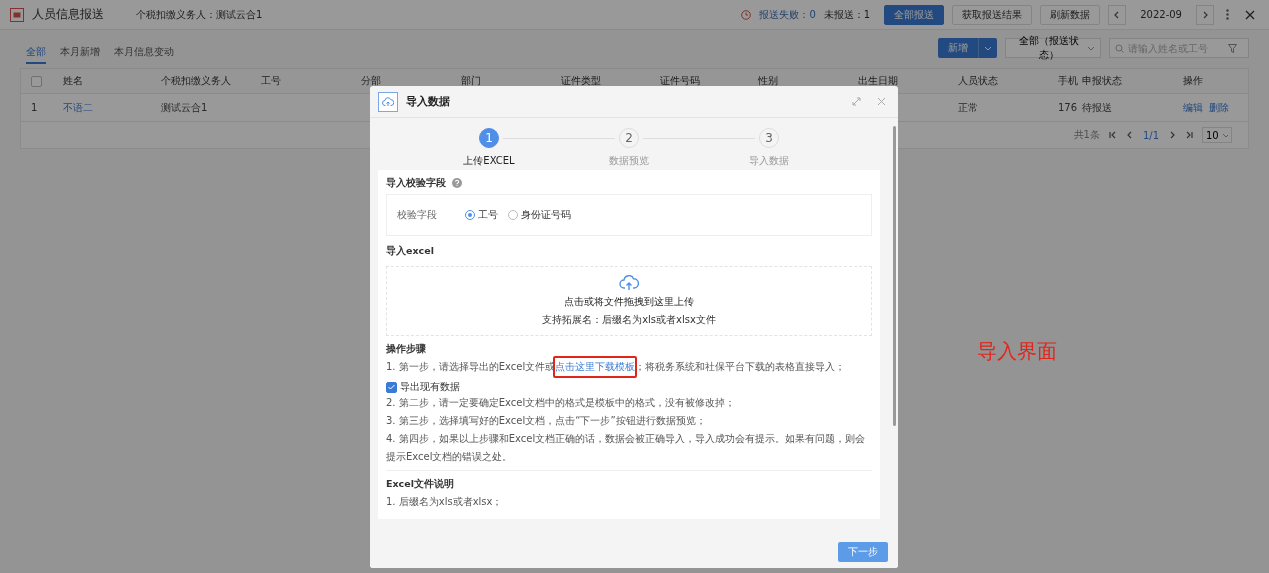  I want to click on period-label: 2022-09, so click(1161, 14).